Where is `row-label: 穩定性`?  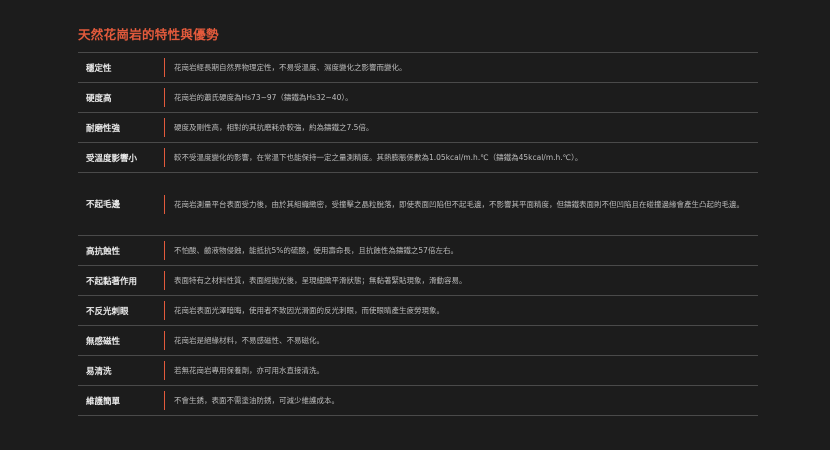
row-label: 穩定性 is located at coordinates (99, 68).